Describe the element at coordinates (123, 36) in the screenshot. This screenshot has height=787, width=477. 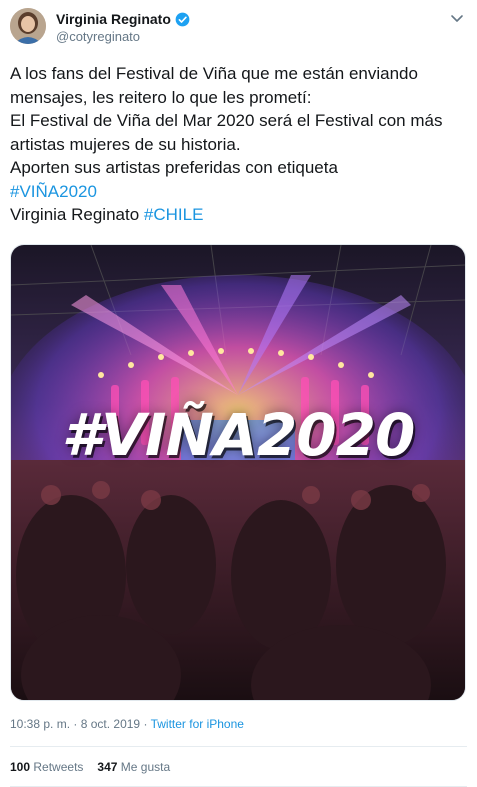
I see `user-handle: @cotyreginato` at that location.